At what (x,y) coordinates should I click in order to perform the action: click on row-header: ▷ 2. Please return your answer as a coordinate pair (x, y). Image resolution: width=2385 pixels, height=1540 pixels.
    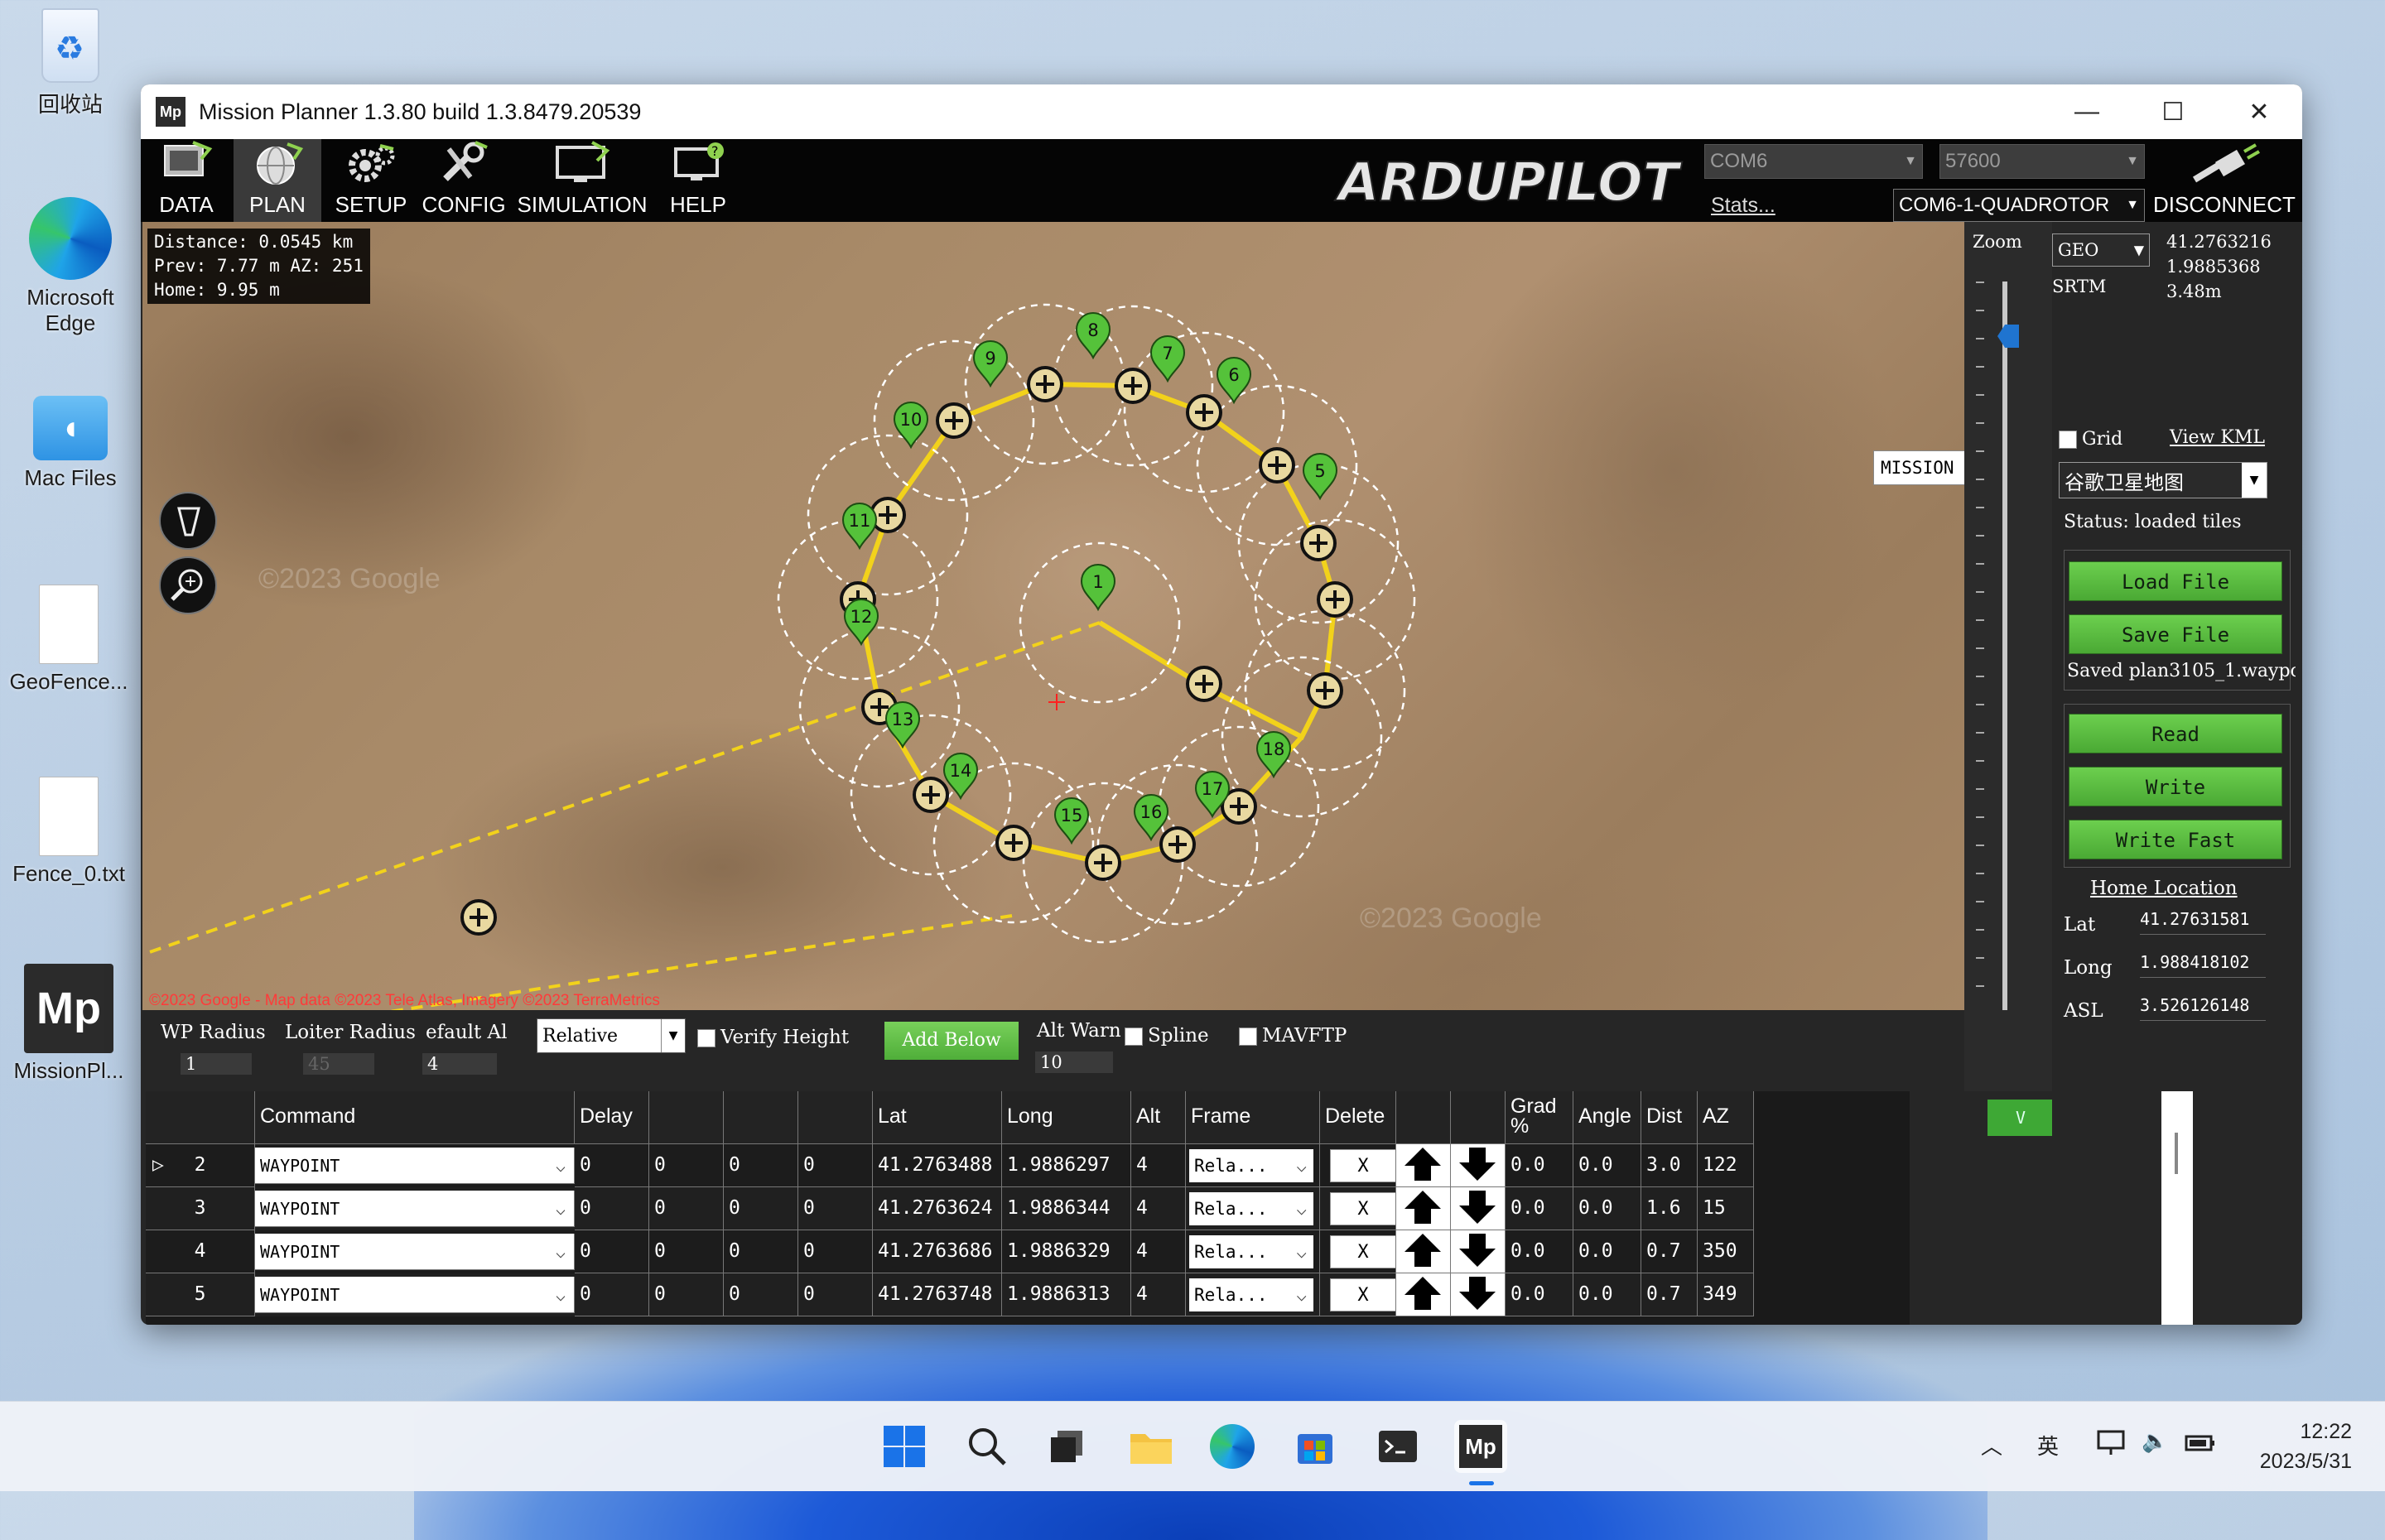
    Looking at the image, I should click on (200, 1165).